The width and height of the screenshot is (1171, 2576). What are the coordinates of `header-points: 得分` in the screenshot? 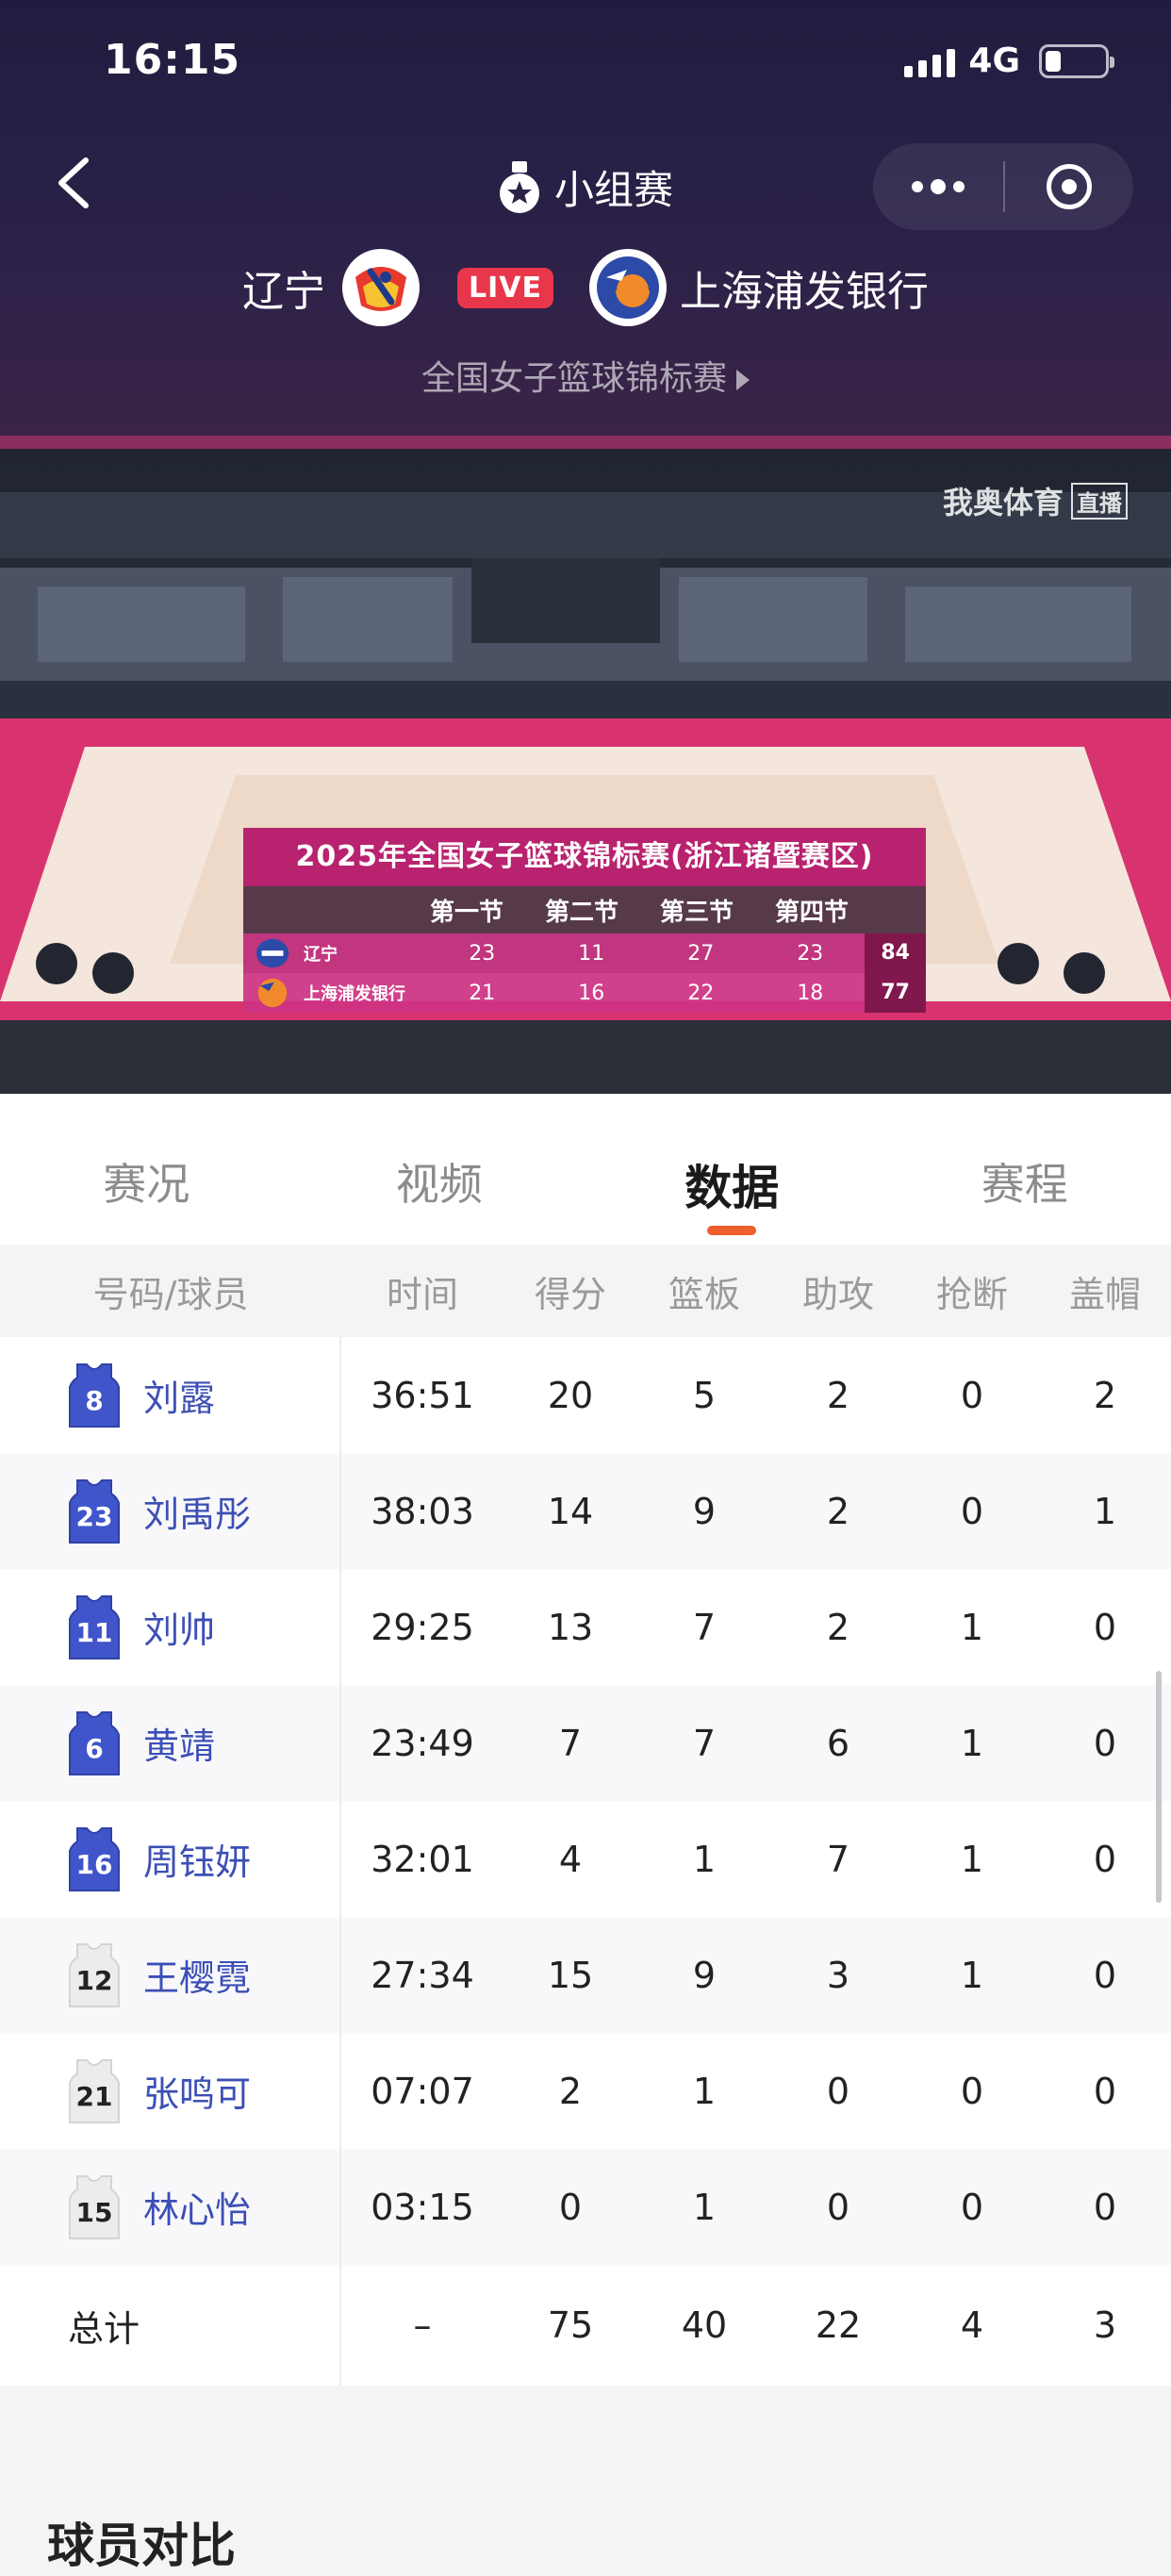 It's located at (570, 1291).